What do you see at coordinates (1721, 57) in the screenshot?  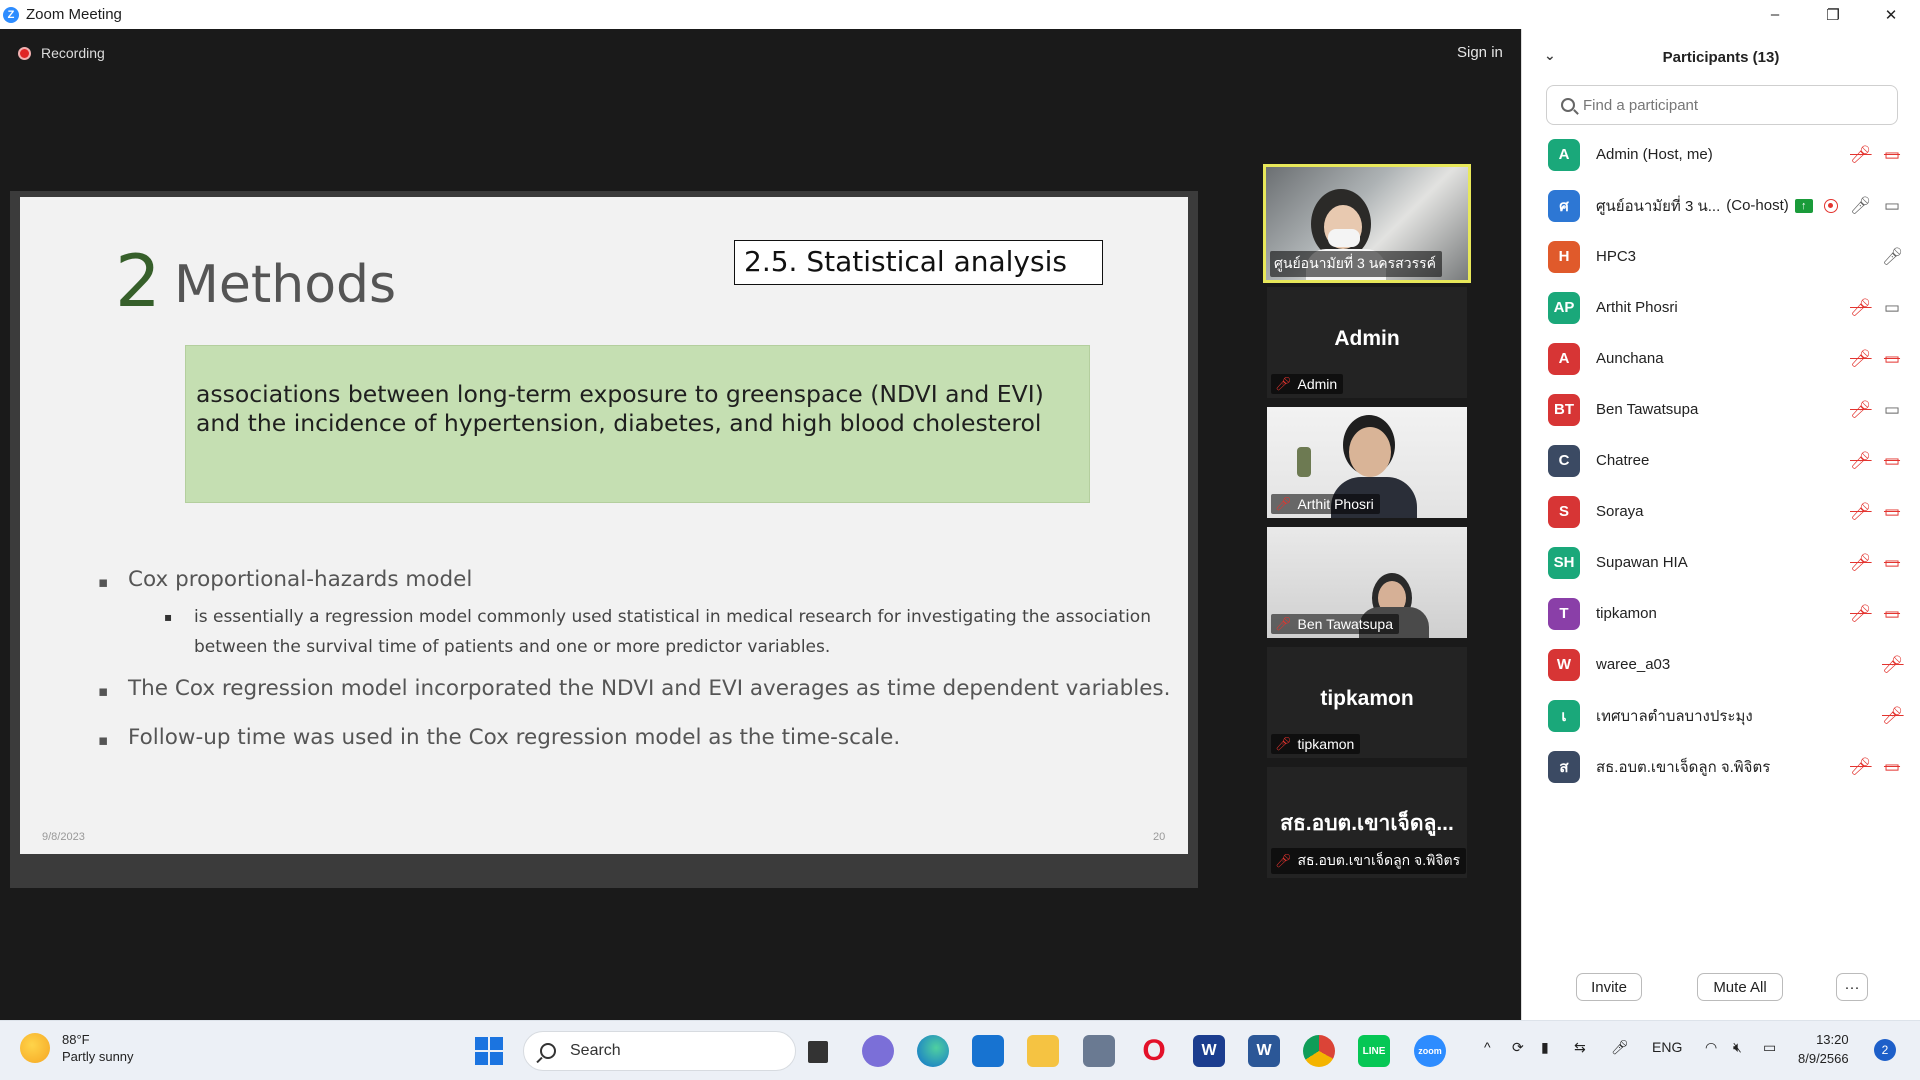 I see `participants-header: ⌄ Participants (13)` at bounding box center [1721, 57].